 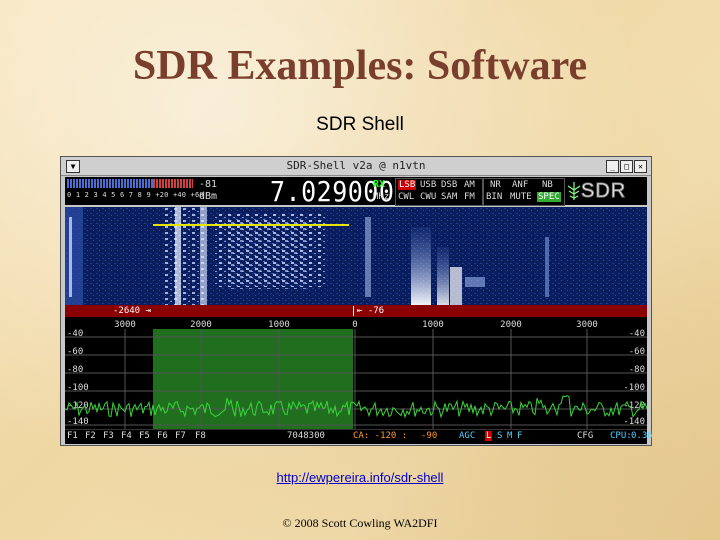 What do you see at coordinates (135, 195) in the screenshot?
I see `s-meter-scale: 0 1 2 3 4 5 6 7 8 9 +20 +40 +60` at bounding box center [135, 195].